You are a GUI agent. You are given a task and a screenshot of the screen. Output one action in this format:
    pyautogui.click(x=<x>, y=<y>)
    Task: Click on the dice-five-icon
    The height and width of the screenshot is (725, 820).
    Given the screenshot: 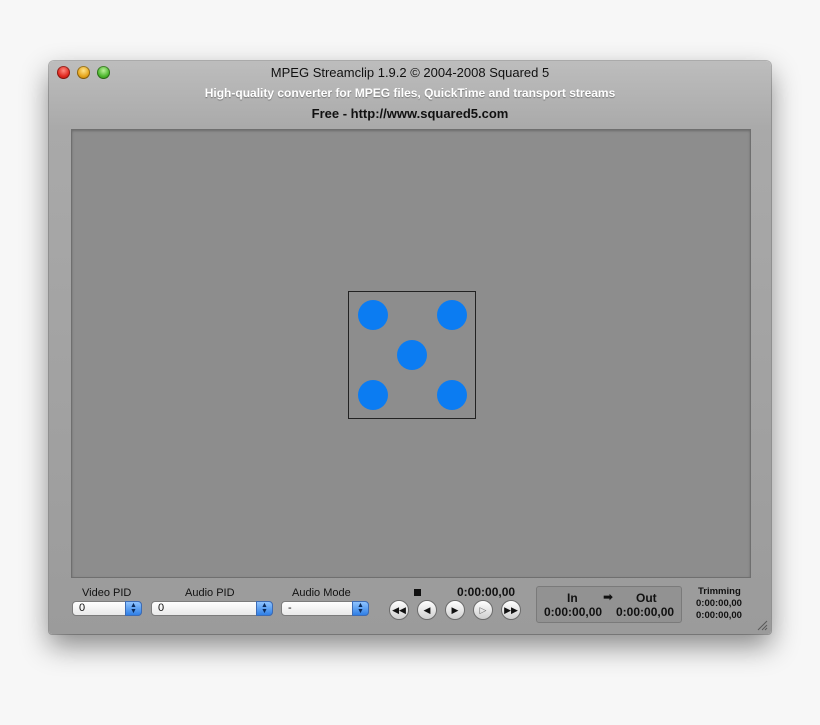 What is the action you would take?
    pyautogui.click(x=412, y=355)
    